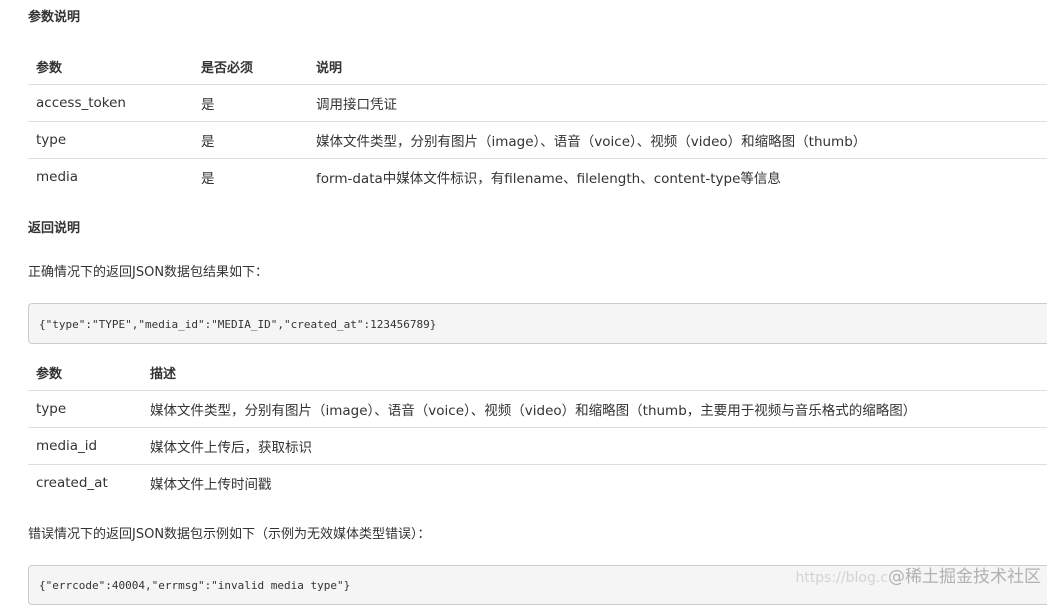 This screenshot has height=605, width=1047. I want to click on param-name: access_token, so click(110, 103).